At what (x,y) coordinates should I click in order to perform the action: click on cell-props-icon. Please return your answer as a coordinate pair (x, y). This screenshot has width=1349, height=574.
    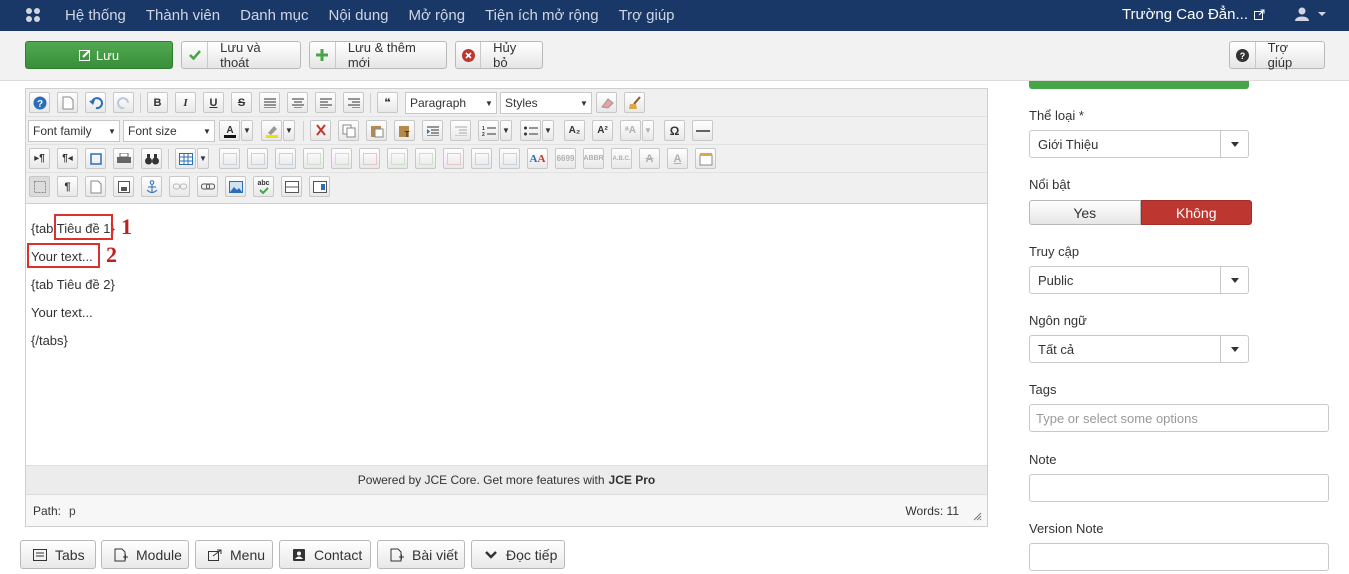
    Looking at the image, I should click on (285, 158).